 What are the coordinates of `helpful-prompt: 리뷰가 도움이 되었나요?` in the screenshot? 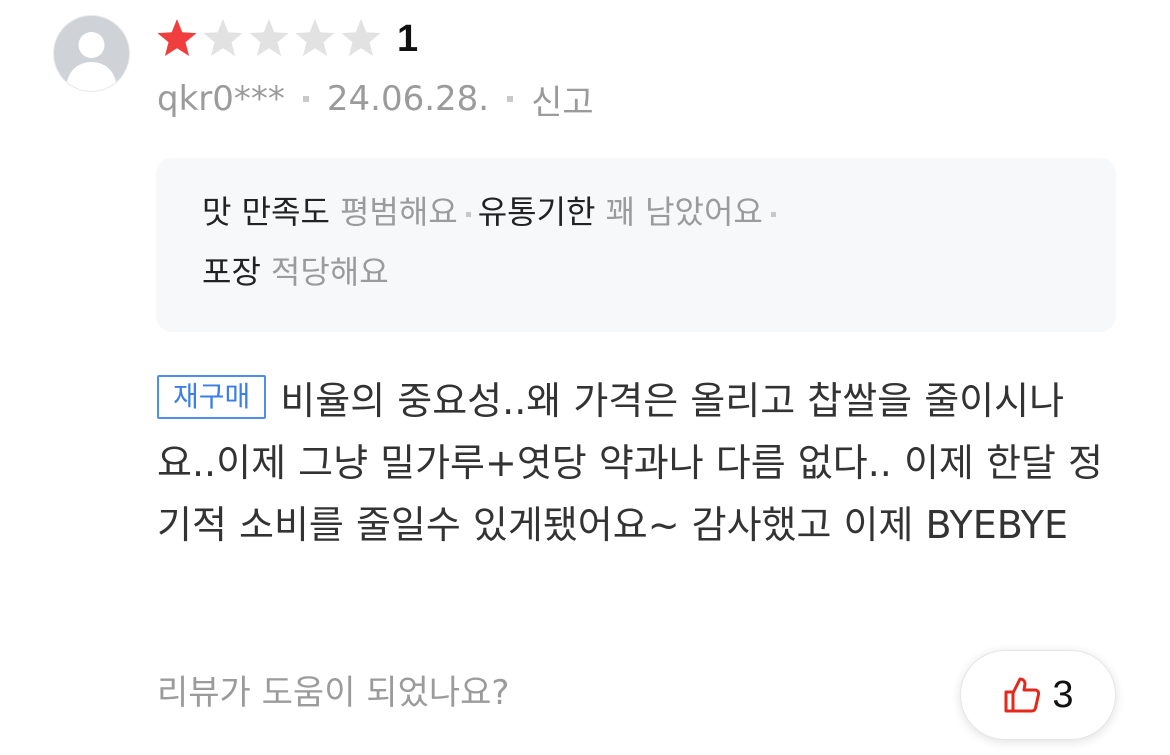 It's located at (333, 693).